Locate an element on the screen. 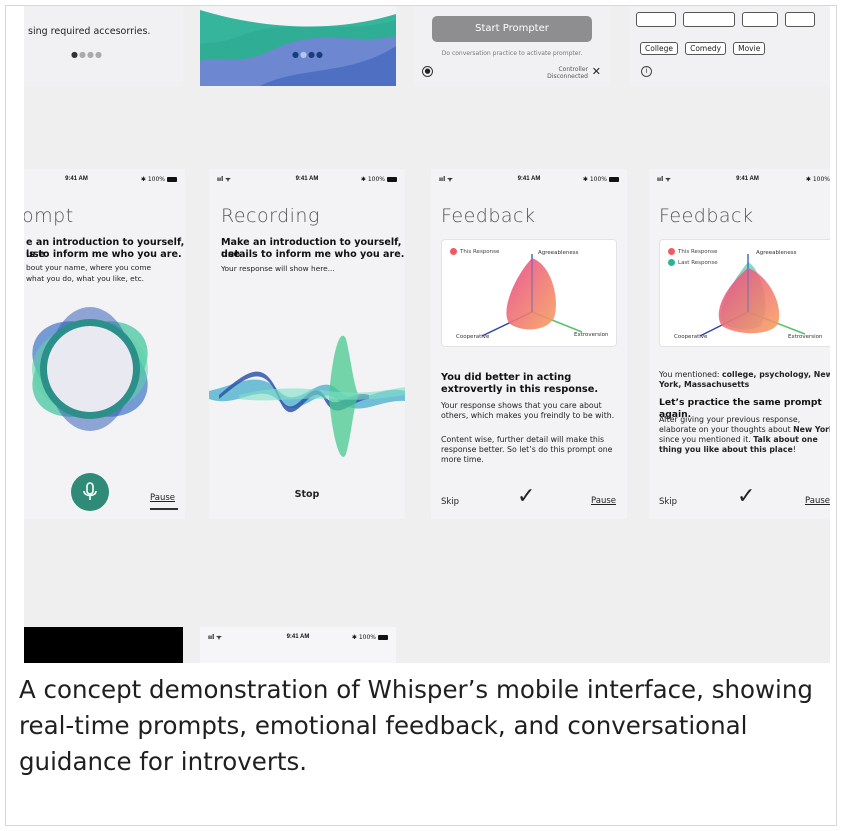 The image size is (842, 831). microphone-icon is located at coordinates (90, 491).